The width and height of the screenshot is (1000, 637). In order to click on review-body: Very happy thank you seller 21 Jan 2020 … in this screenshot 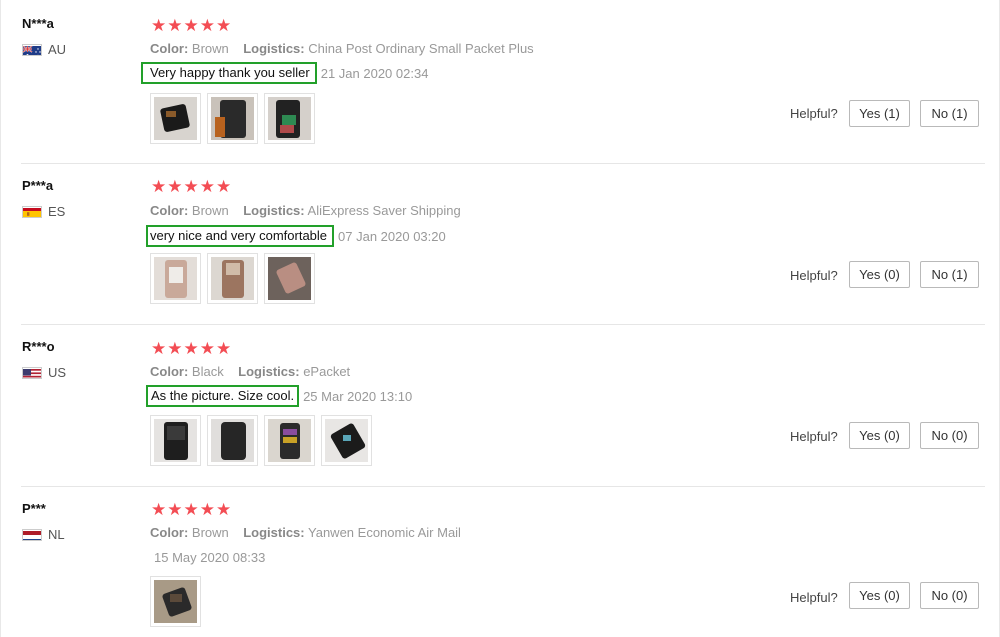, I will do `click(284, 73)`.